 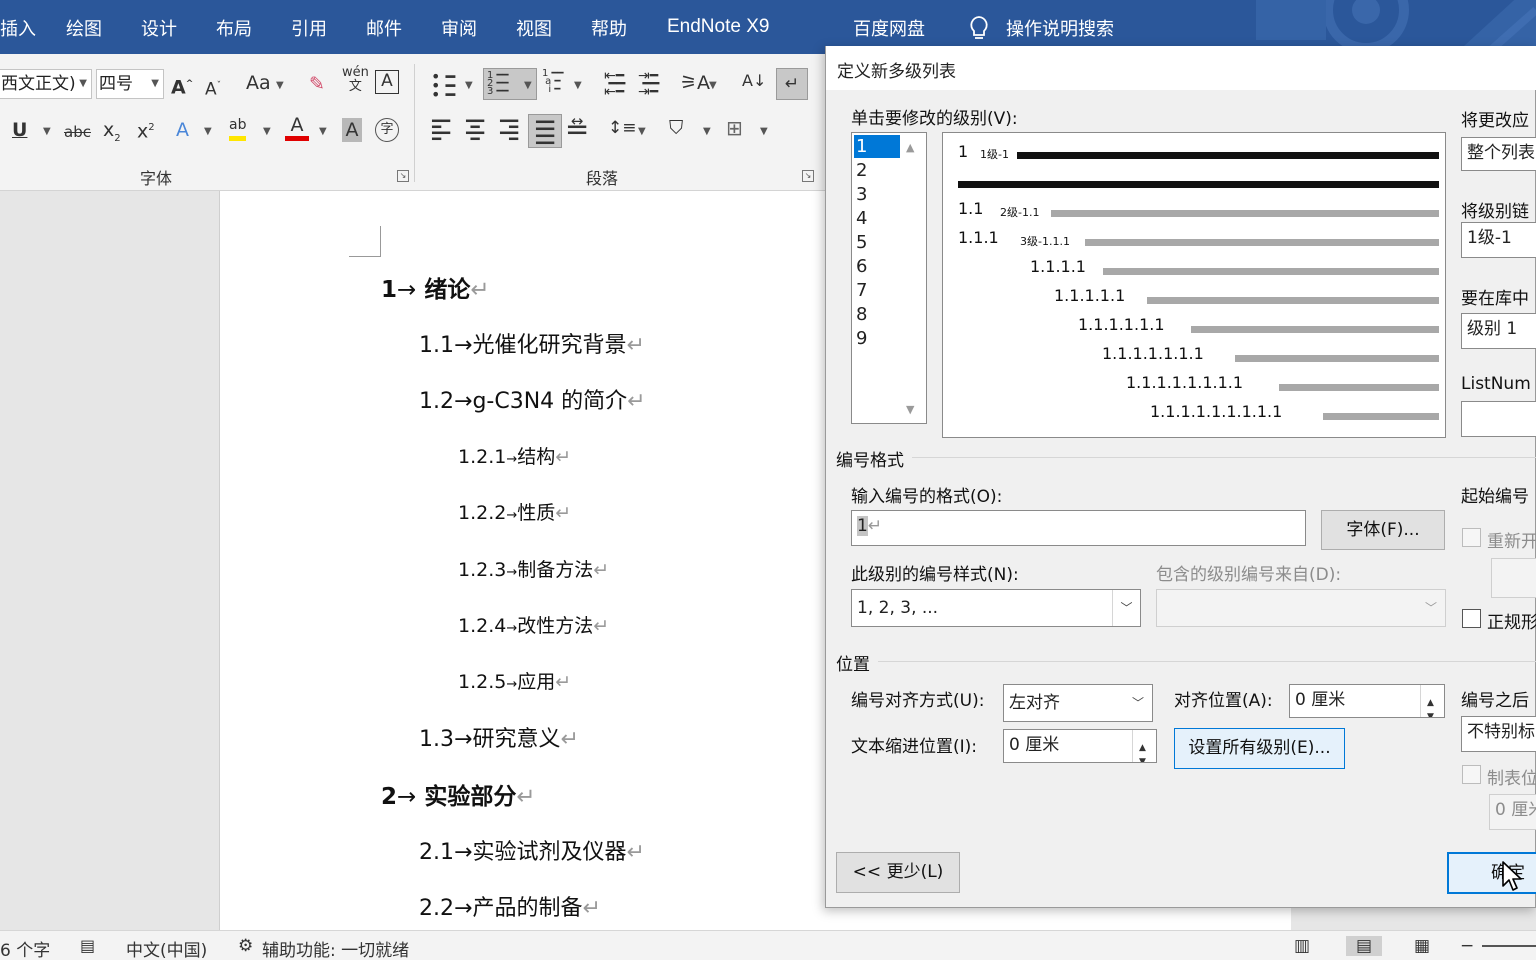 I want to click on scroll-down-icon: ▼, so click(x=910, y=409).